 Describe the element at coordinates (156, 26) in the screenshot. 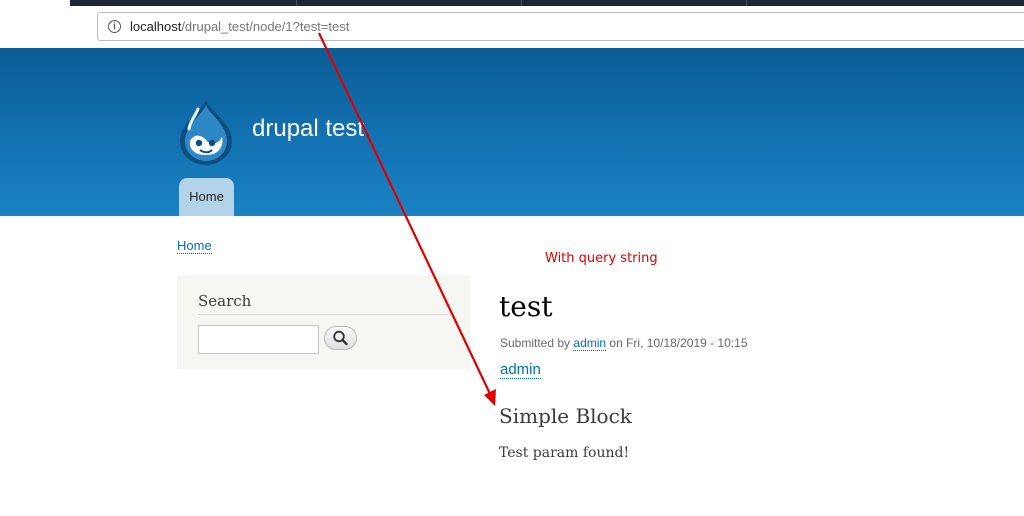

I see `url-host: localhost` at that location.